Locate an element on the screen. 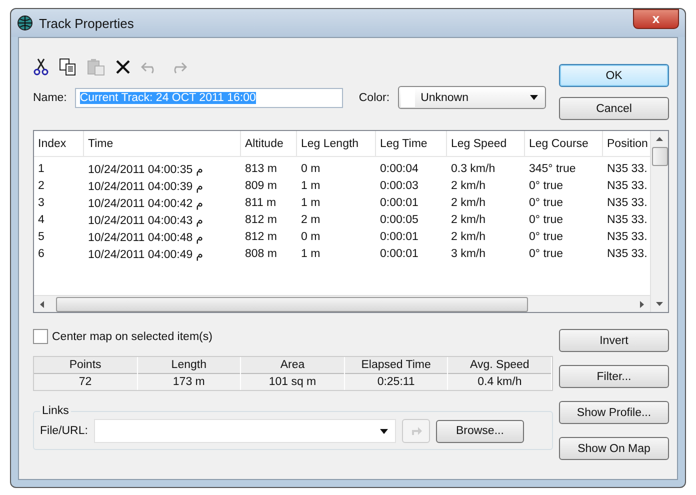 This screenshot has width=696, height=495. column-header: Altitude is located at coordinates (269, 143).